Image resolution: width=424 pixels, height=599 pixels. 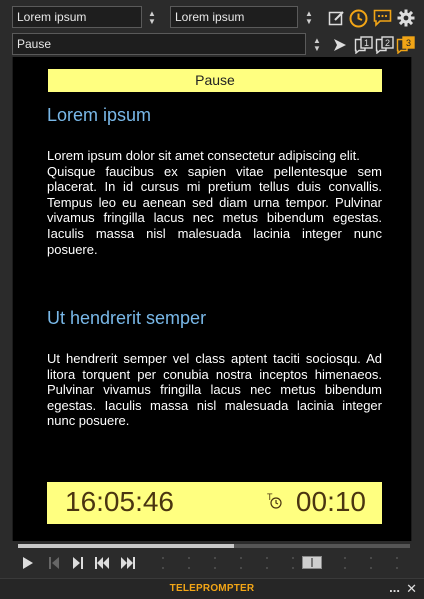 I want to click on panel-footer: TELEPROMPTER ... ✕, so click(x=212, y=588).